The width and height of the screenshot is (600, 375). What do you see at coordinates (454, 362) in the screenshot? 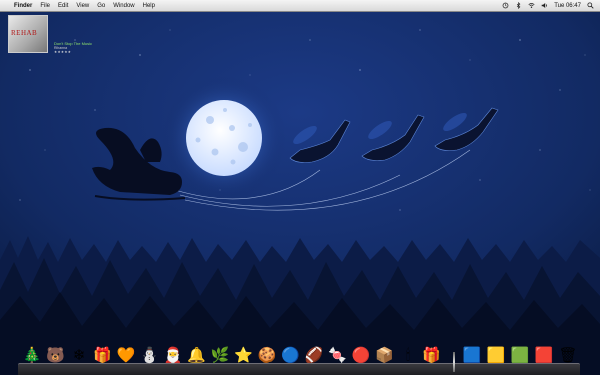
I see `dock-divider` at bounding box center [454, 362].